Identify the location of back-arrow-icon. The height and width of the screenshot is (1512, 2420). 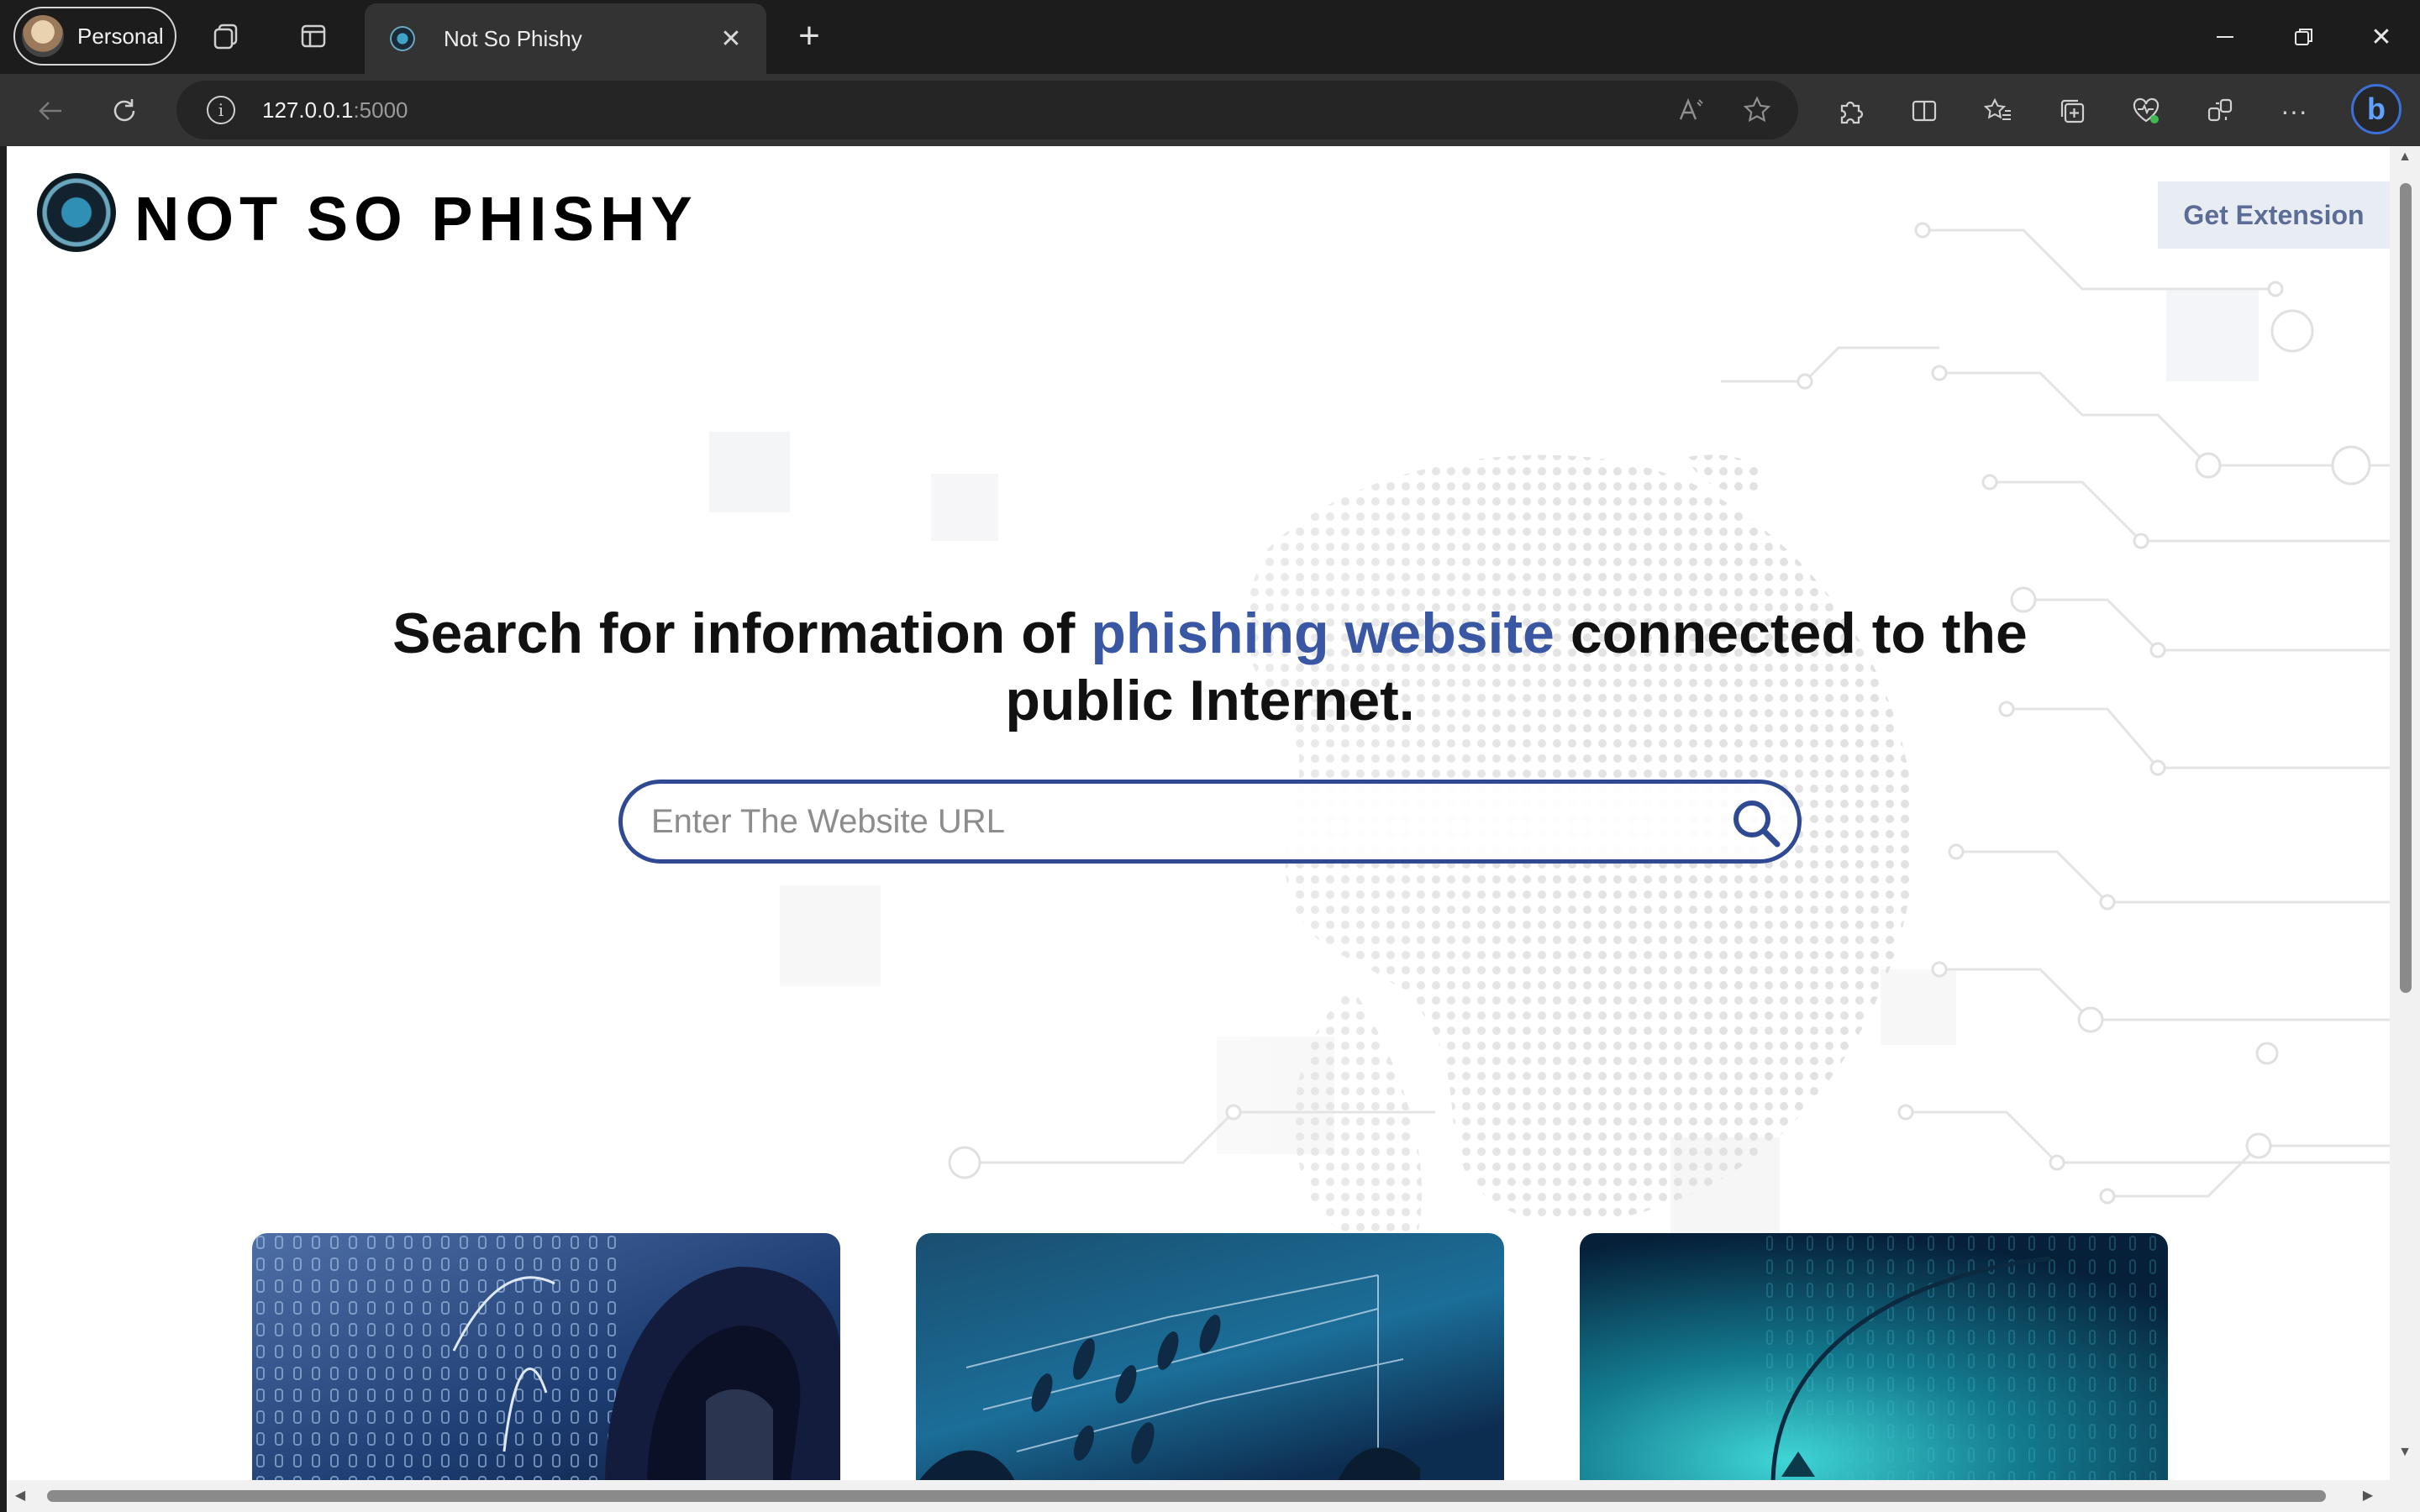
(51, 111).